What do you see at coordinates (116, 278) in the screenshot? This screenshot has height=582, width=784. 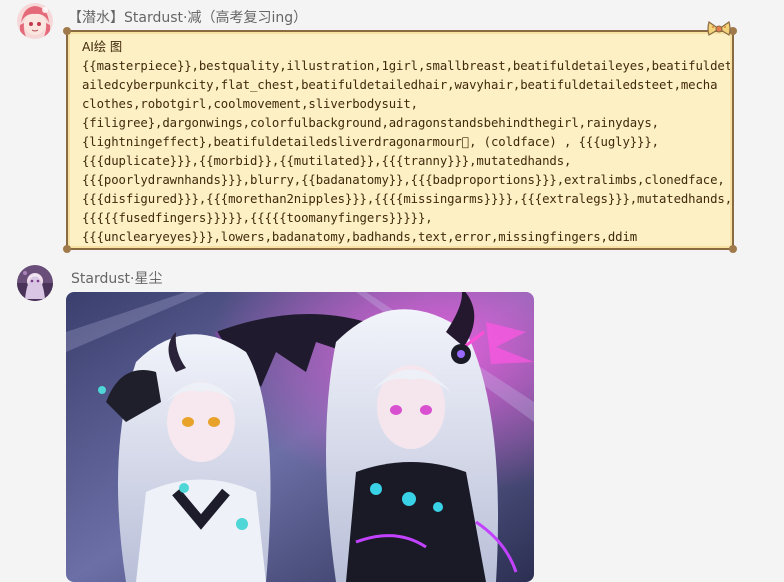 I see `sender-name: Stardust·星尘` at bounding box center [116, 278].